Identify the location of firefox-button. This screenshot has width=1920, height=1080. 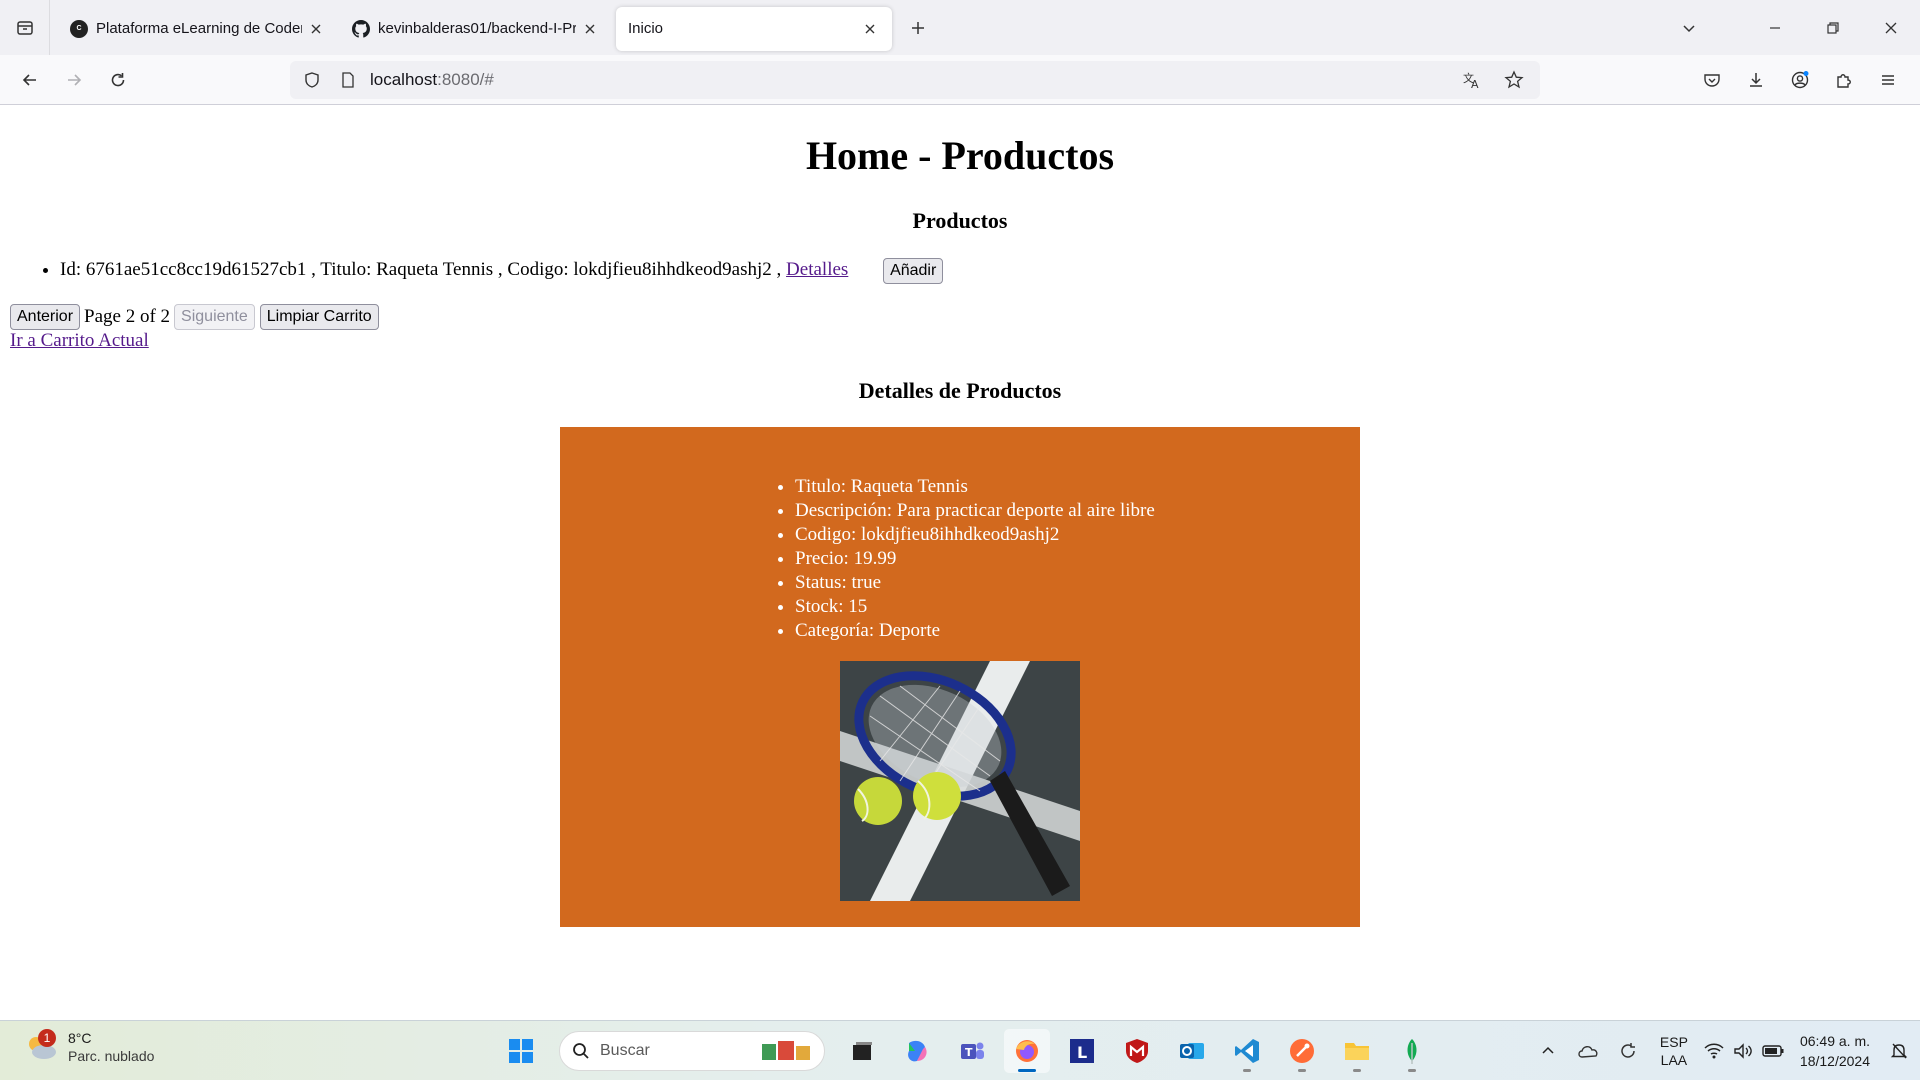
(1027, 1051).